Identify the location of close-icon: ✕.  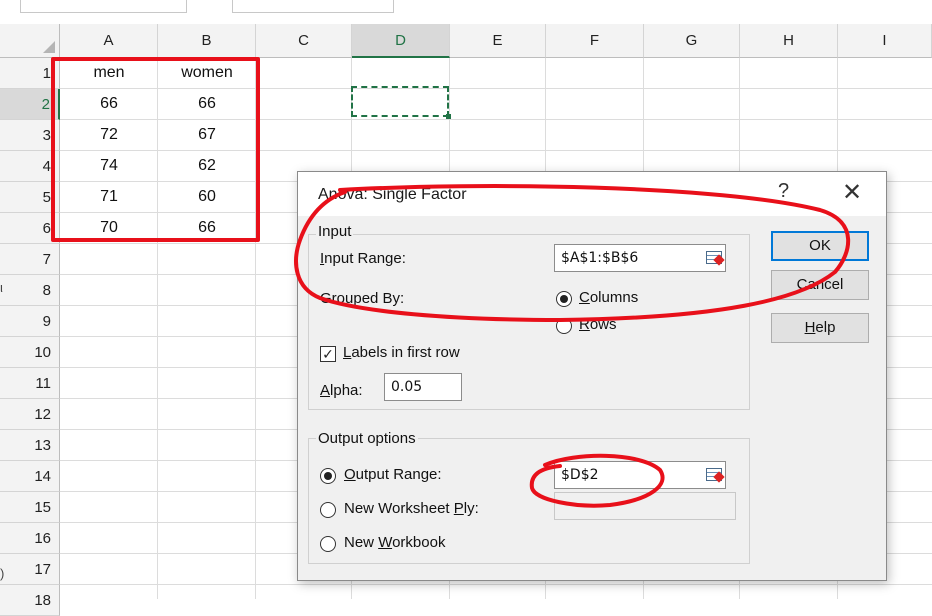
(852, 192).